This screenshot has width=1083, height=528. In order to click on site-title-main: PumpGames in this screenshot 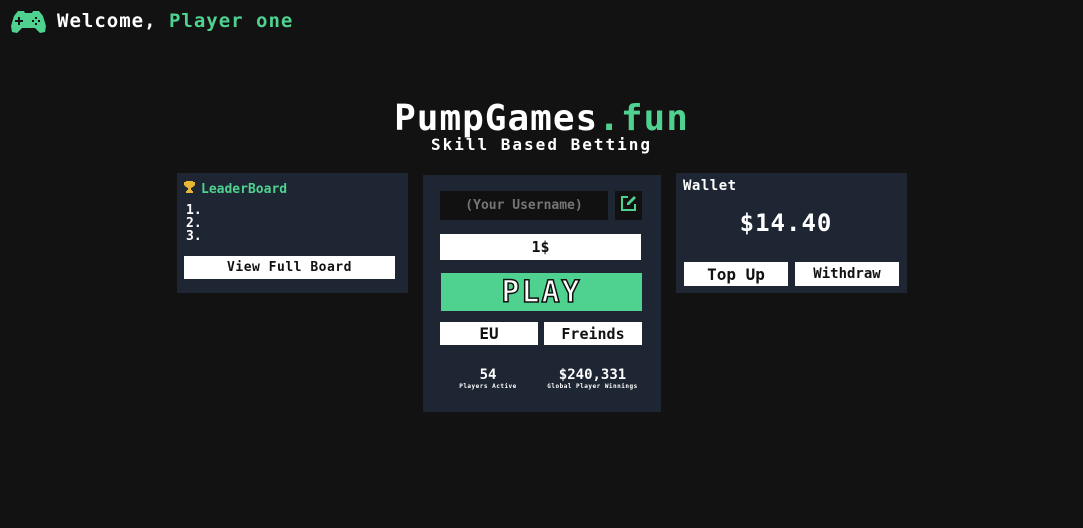, I will do `click(496, 118)`.